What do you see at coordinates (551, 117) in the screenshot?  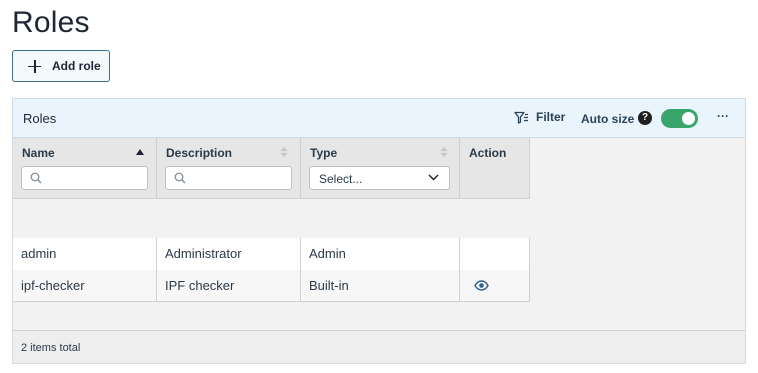 I see `filter-button-label: Filter` at bounding box center [551, 117].